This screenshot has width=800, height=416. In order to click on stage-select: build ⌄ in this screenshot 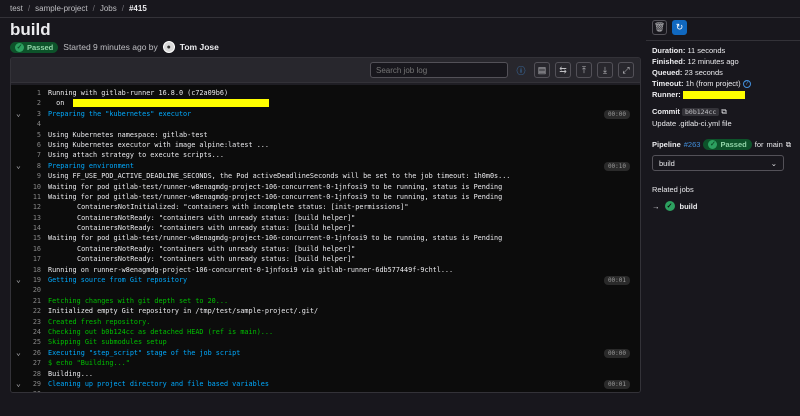, I will do `click(718, 163)`.